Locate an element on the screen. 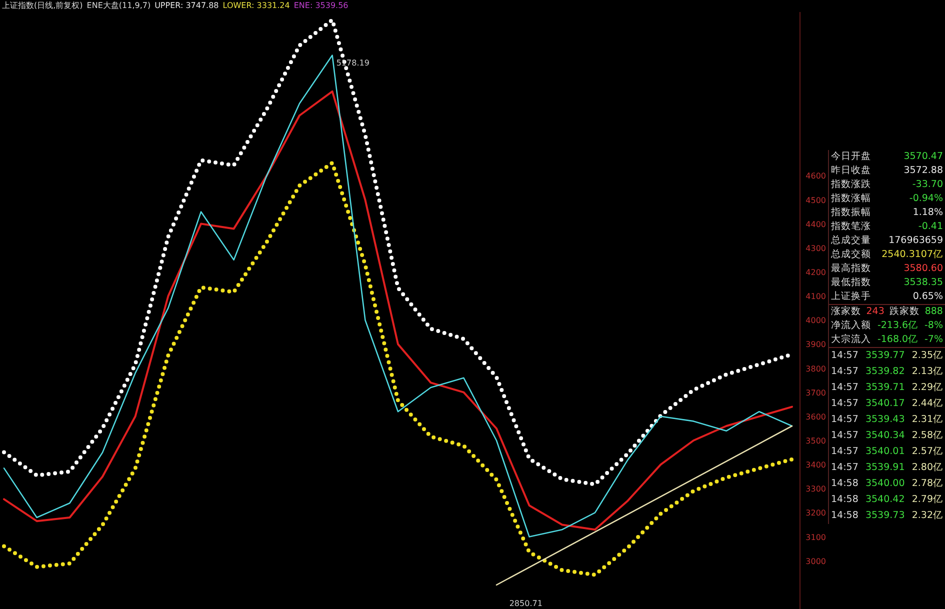 This screenshot has height=609, width=945. tick-amount: 2.80亿 is located at coordinates (927, 468).